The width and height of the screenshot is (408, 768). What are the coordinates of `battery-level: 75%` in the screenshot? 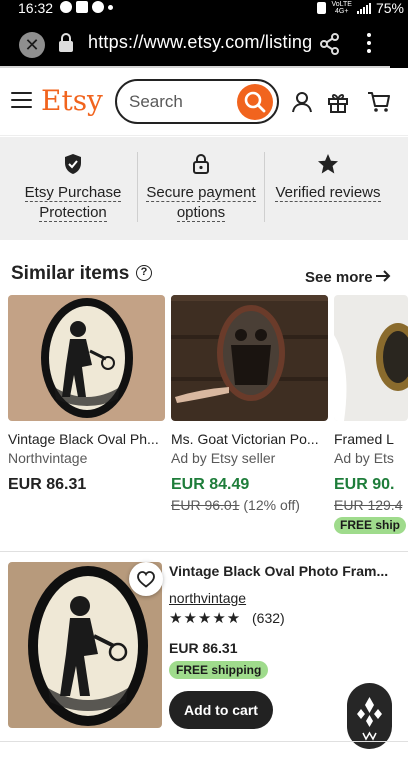 It's located at (389, 8).